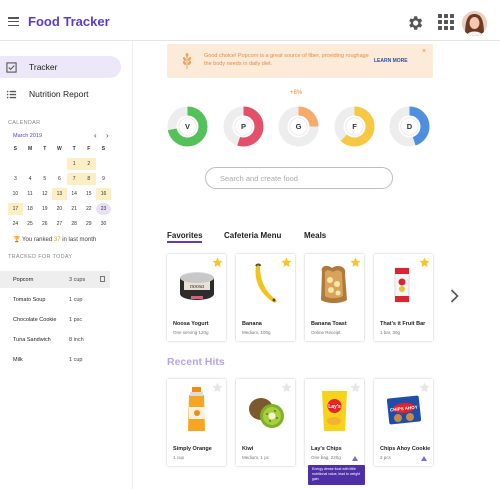  What do you see at coordinates (44, 224) in the screenshot?
I see `calendar-day: 26` at bounding box center [44, 224].